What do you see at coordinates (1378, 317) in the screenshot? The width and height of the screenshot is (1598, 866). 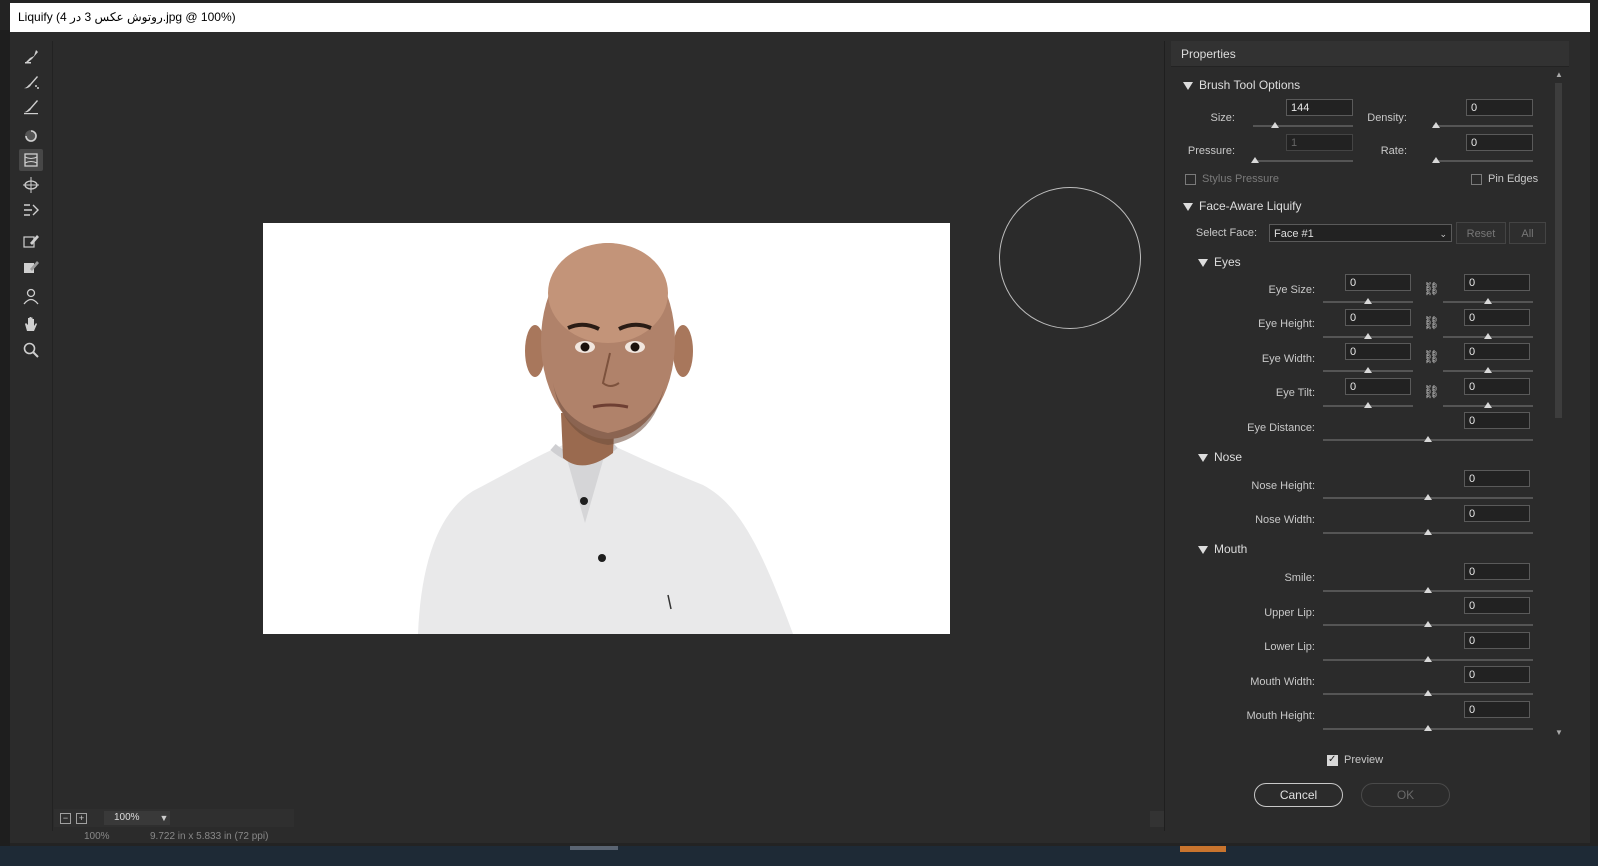 I see `eye-height-left-field: 0` at bounding box center [1378, 317].